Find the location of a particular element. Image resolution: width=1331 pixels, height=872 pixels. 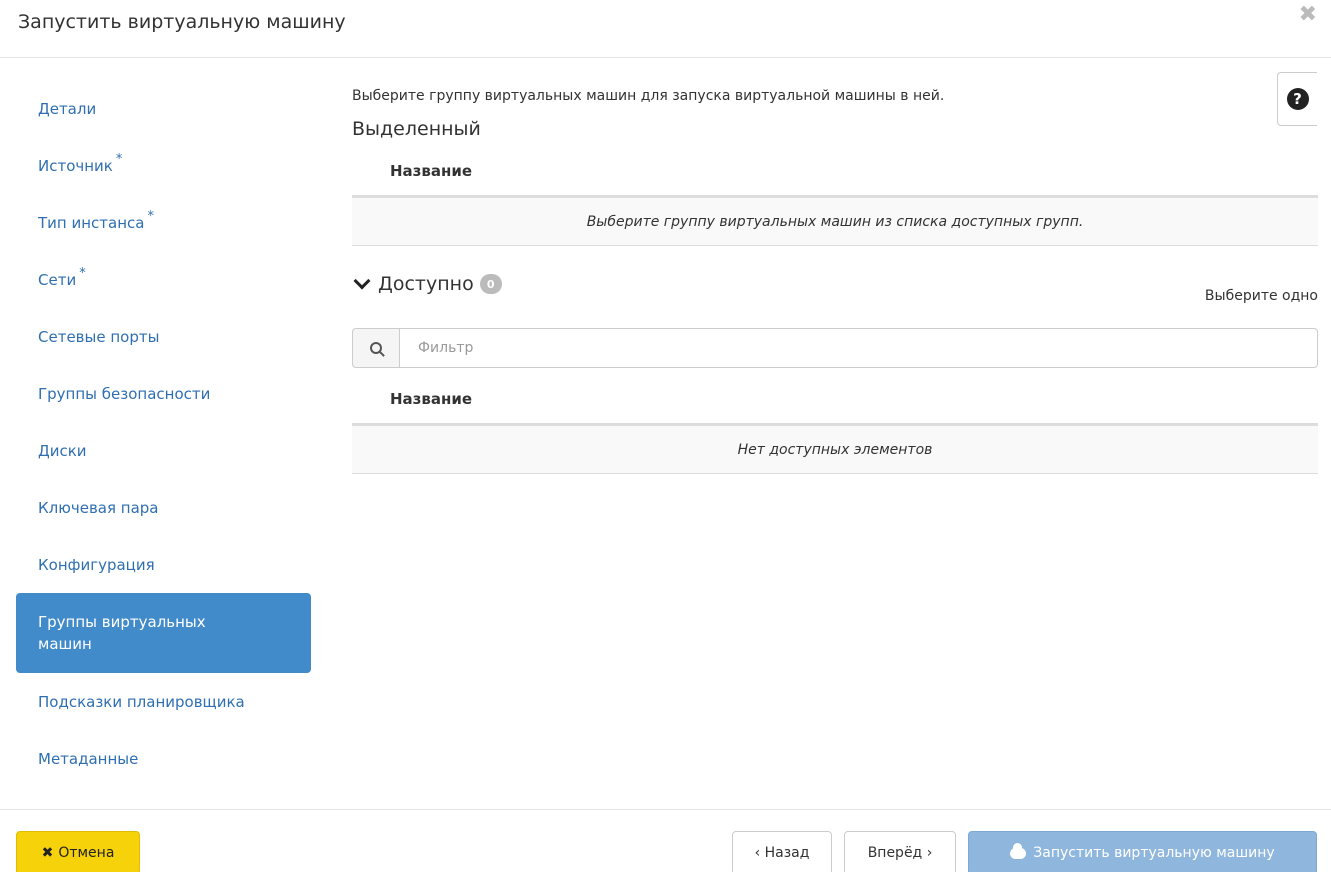

sidebar-item-label: Сетевые порты is located at coordinates (99, 336).